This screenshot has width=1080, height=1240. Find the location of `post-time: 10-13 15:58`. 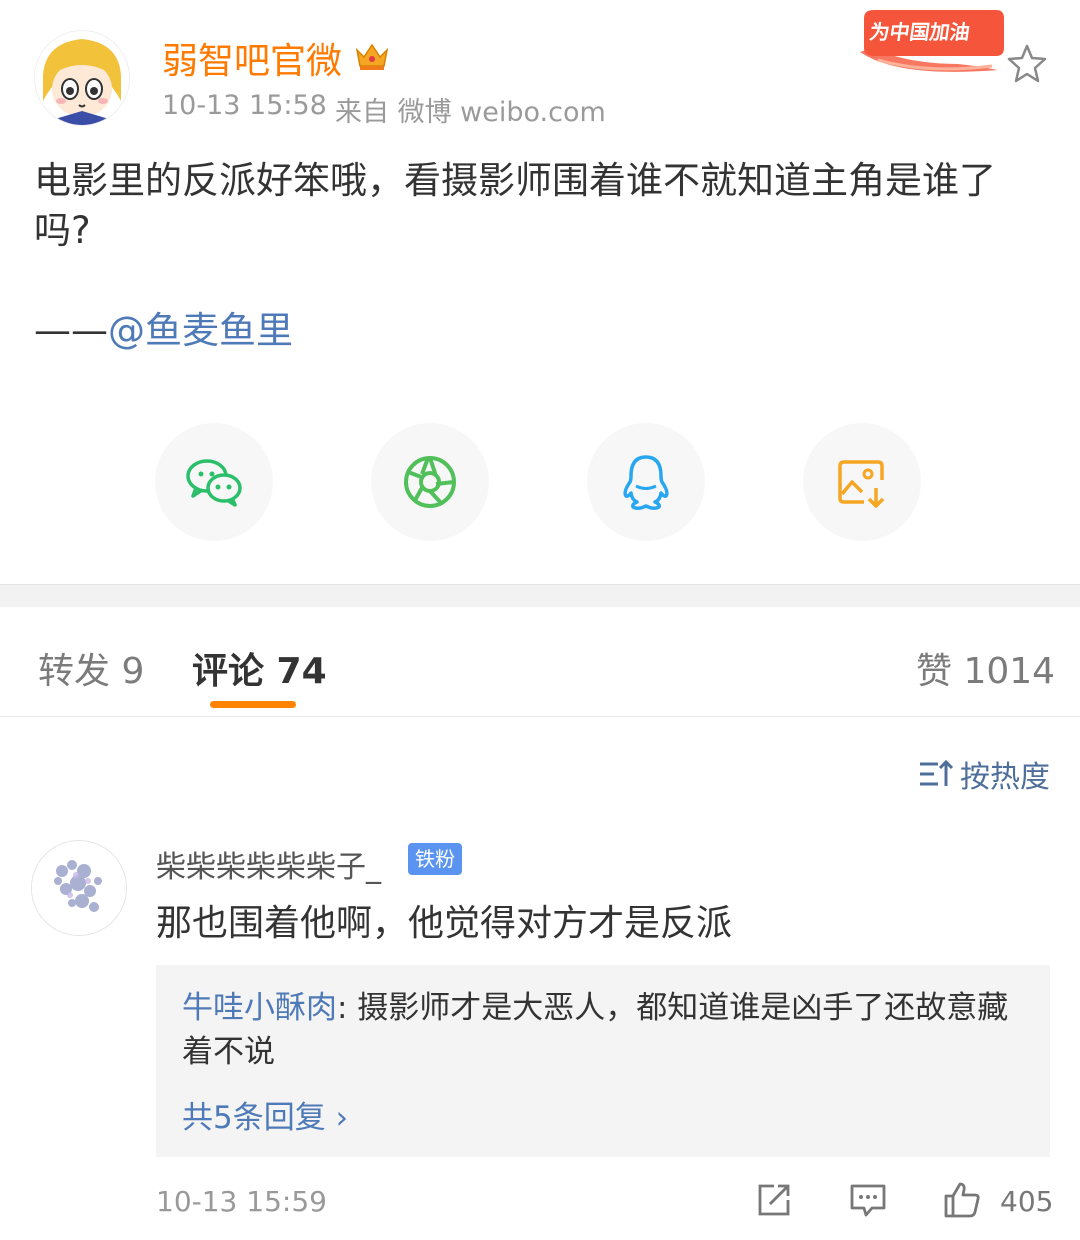

post-time: 10-13 15:58 is located at coordinates (244, 105).